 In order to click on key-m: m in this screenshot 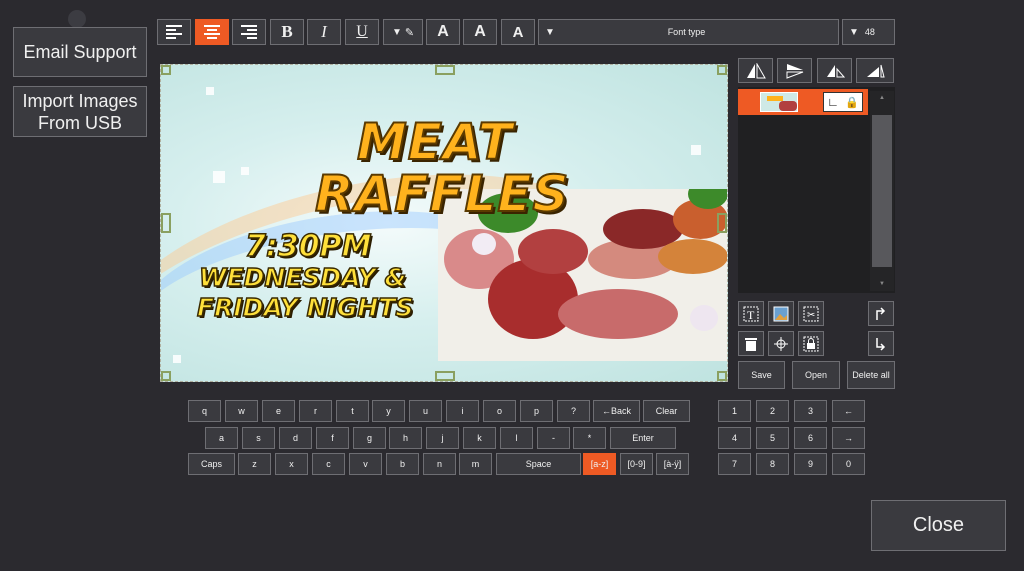, I will do `click(475, 464)`.